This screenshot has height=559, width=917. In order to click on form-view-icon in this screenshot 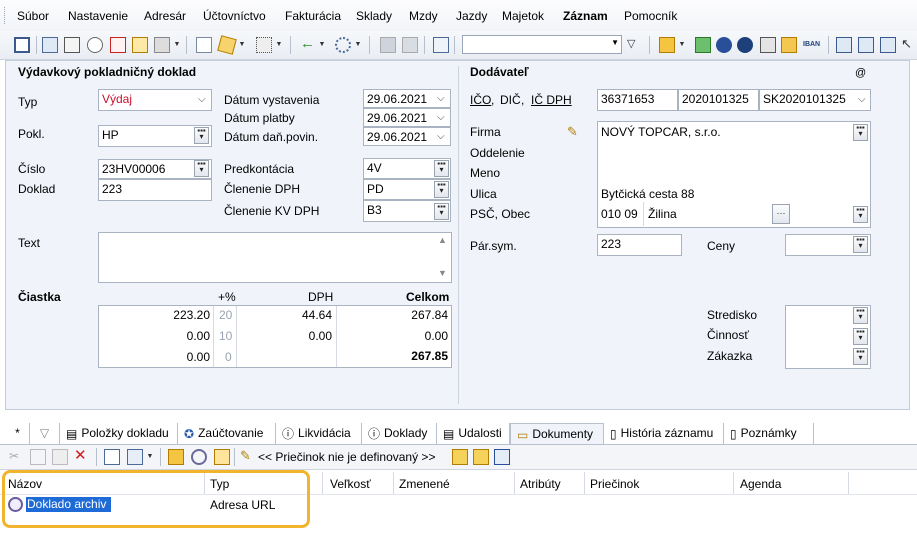, I will do `click(22, 45)`.